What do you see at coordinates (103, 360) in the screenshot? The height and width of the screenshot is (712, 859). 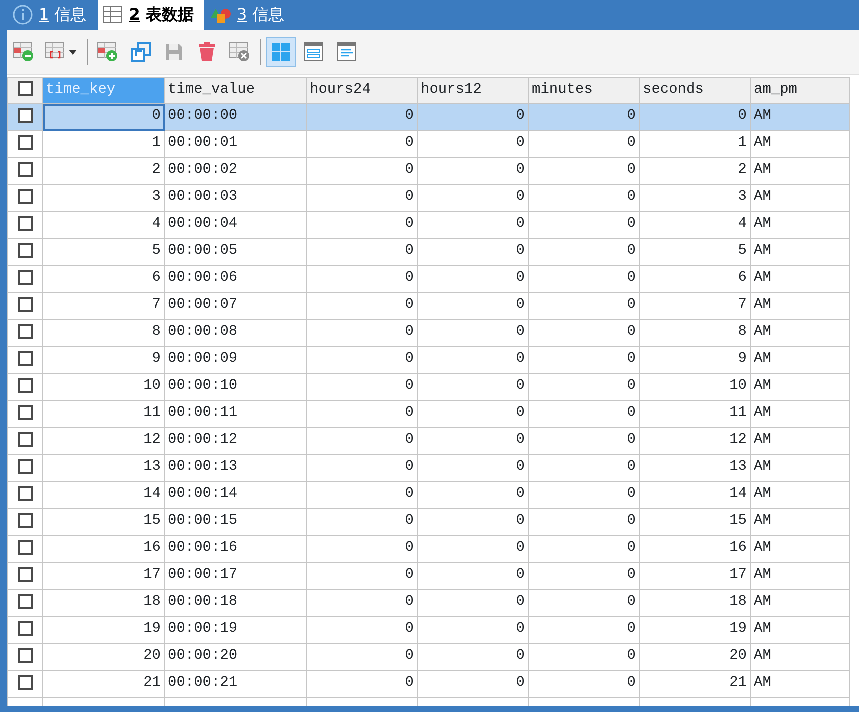 I see `table-cell: 9` at bounding box center [103, 360].